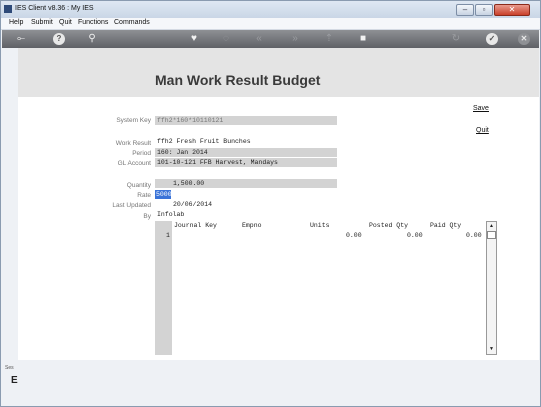 The width and height of the screenshot is (541, 407). Describe the element at coordinates (246, 183) in the screenshot. I see `quantity-field: 1,500.00` at that location.